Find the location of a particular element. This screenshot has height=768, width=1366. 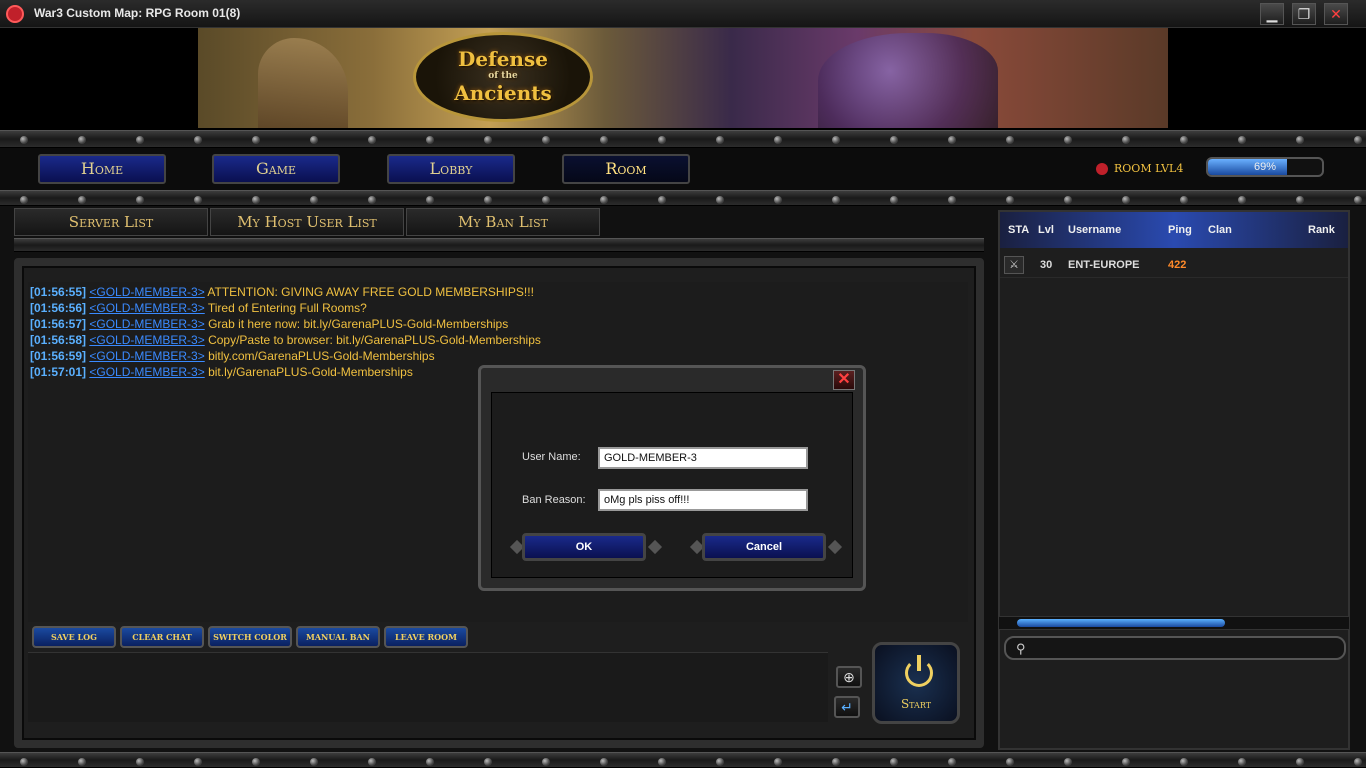

room-level-label: ROOM LVL4 is located at coordinates (1149, 168).